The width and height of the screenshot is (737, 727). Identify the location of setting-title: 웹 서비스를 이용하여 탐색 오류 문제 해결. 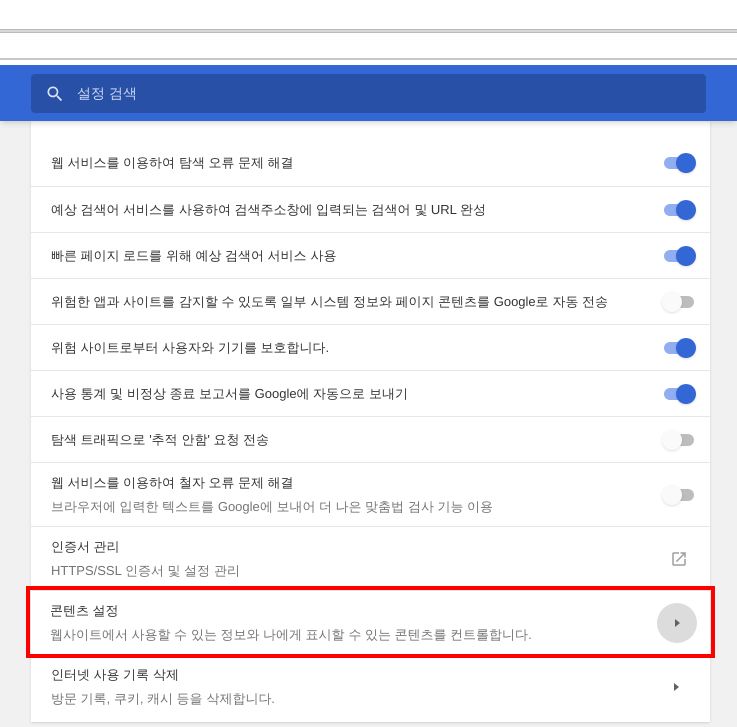
(172, 163).